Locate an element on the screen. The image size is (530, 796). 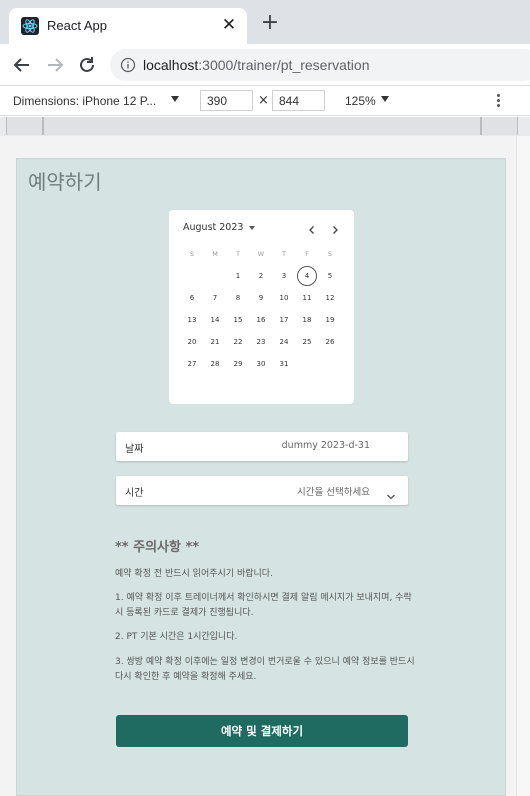
calendar-day: 15 is located at coordinates (238, 320).